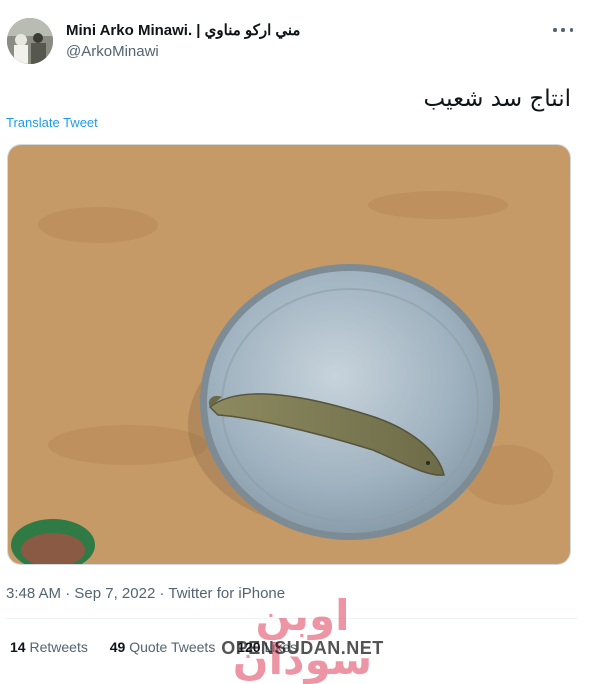  I want to click on tweet-date: Sep 7, 2022, so click(114, 593).